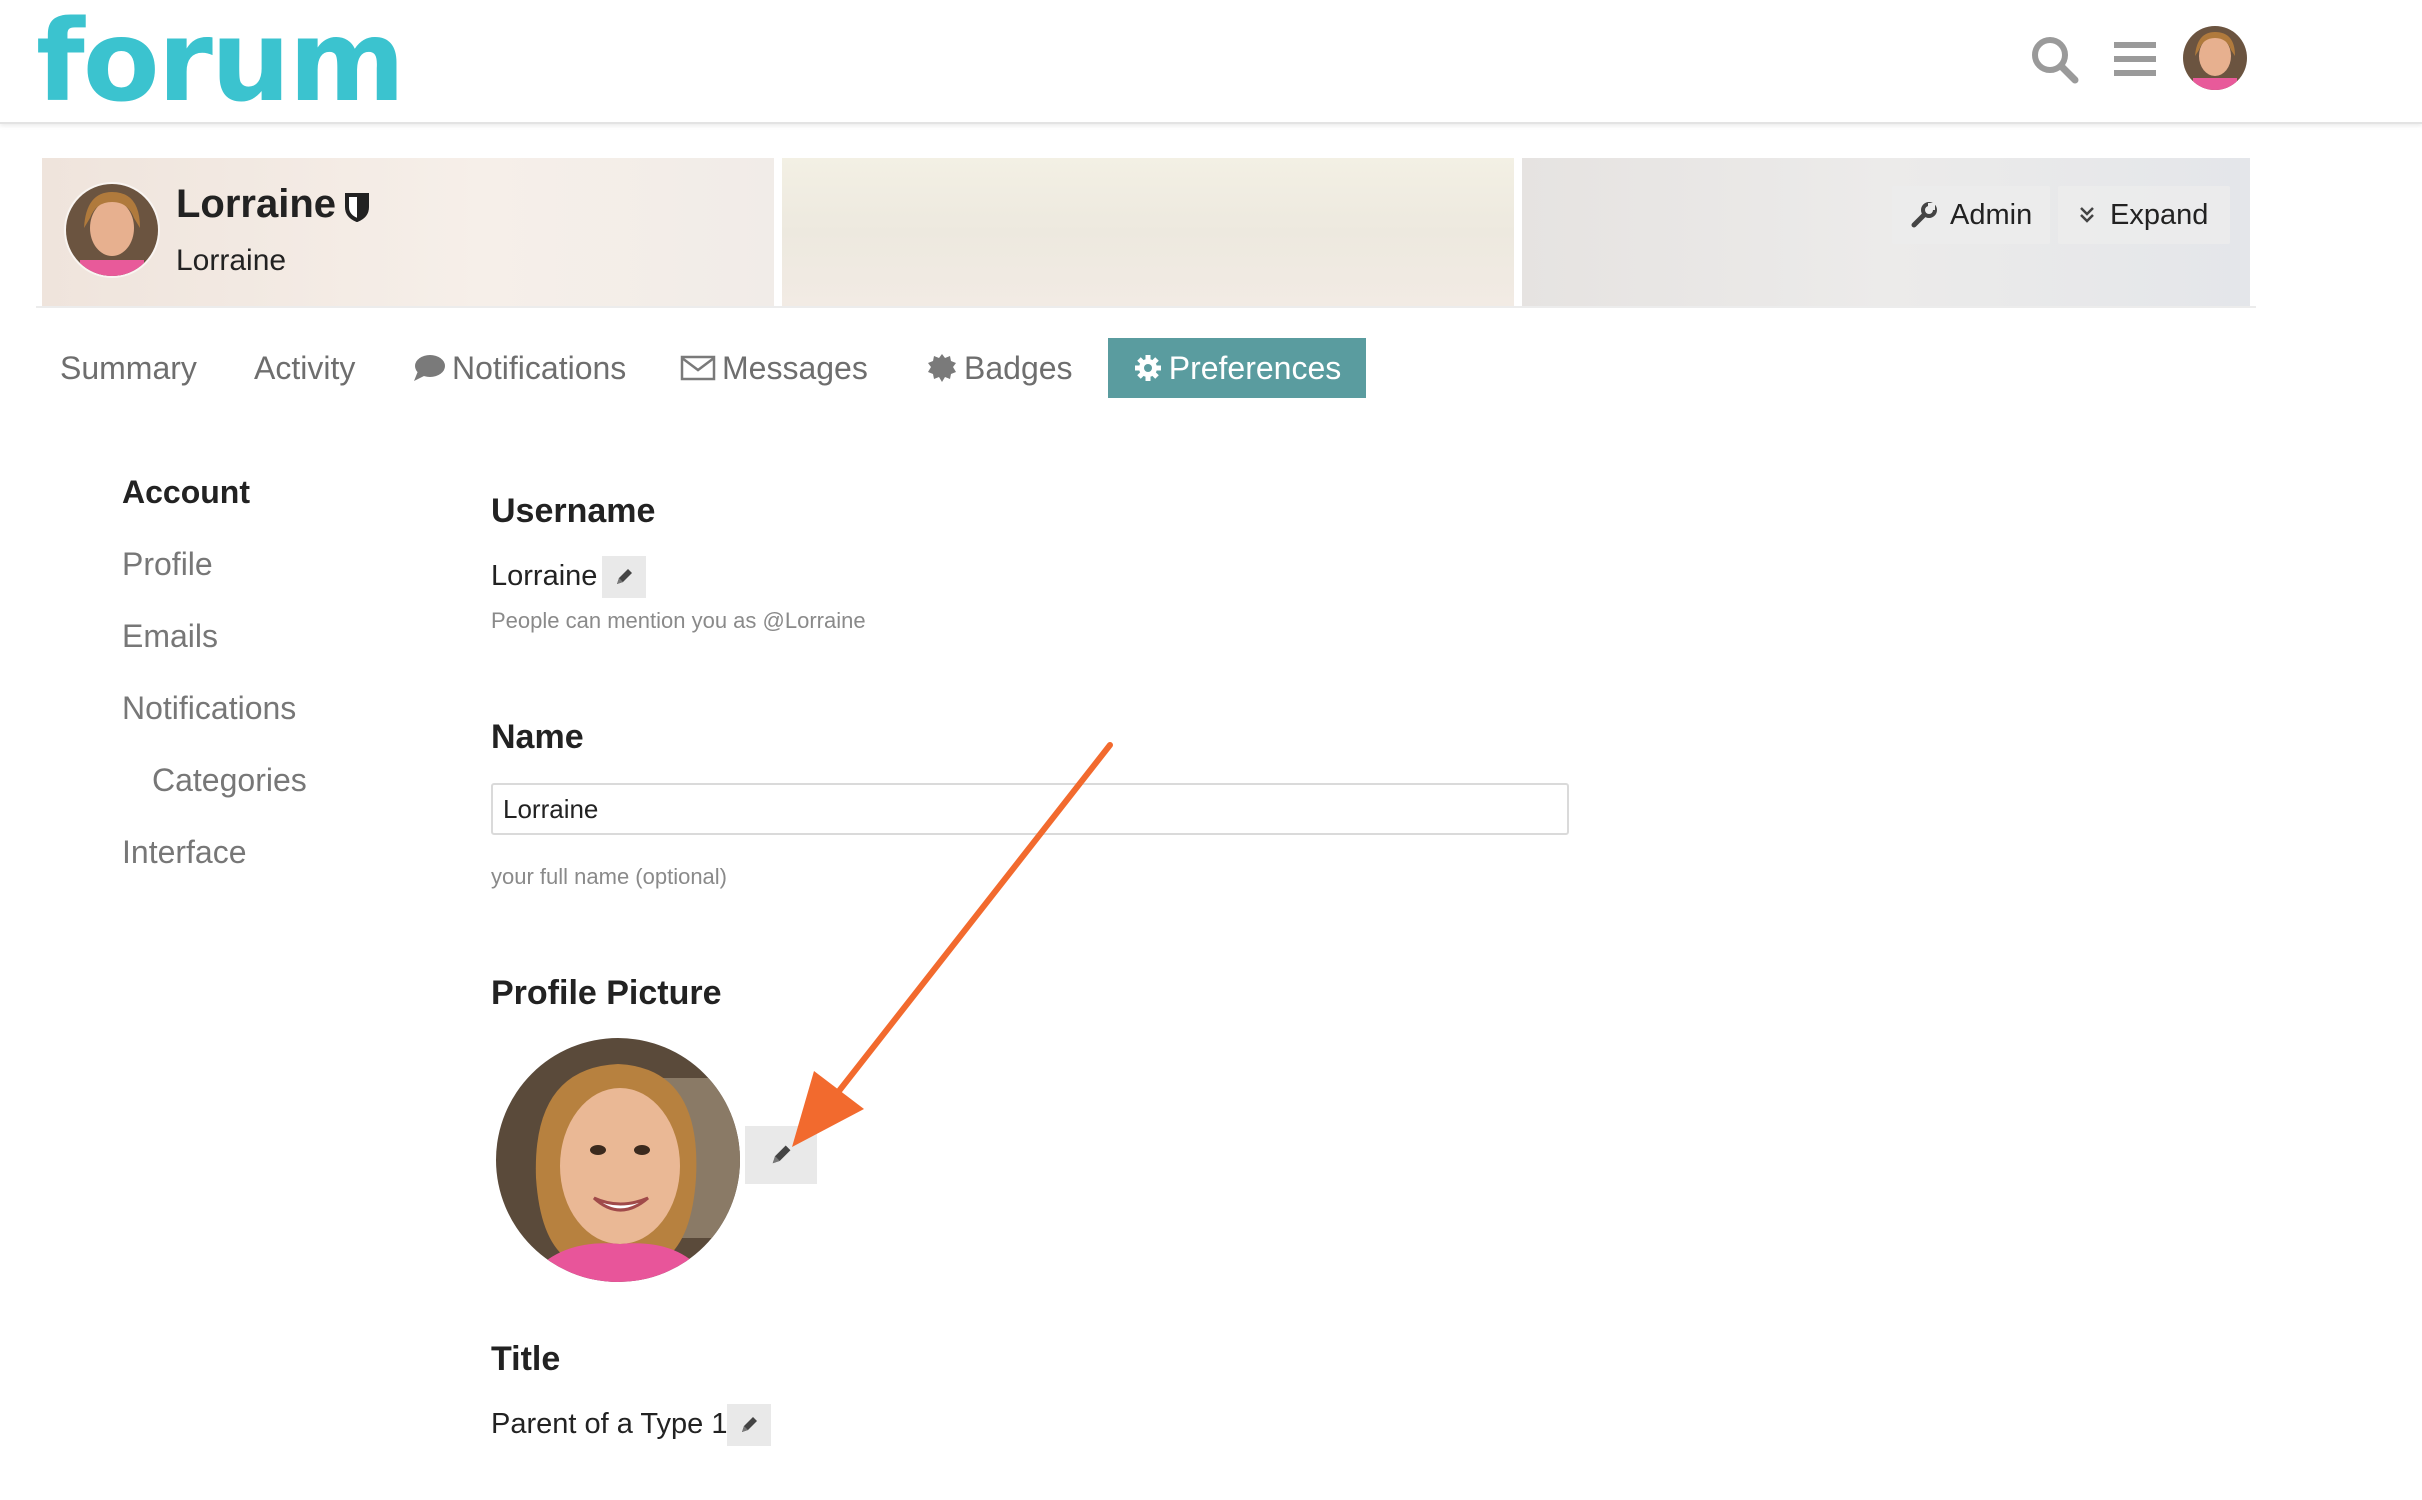 This screenshot has height=1500, width=2422. I want to click on badge-certificate-icon, so click(942, 368).